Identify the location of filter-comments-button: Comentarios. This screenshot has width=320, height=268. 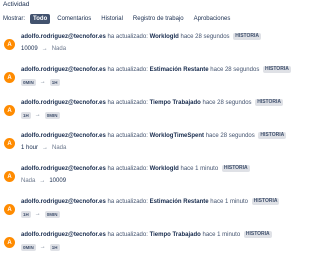
(74, 19).